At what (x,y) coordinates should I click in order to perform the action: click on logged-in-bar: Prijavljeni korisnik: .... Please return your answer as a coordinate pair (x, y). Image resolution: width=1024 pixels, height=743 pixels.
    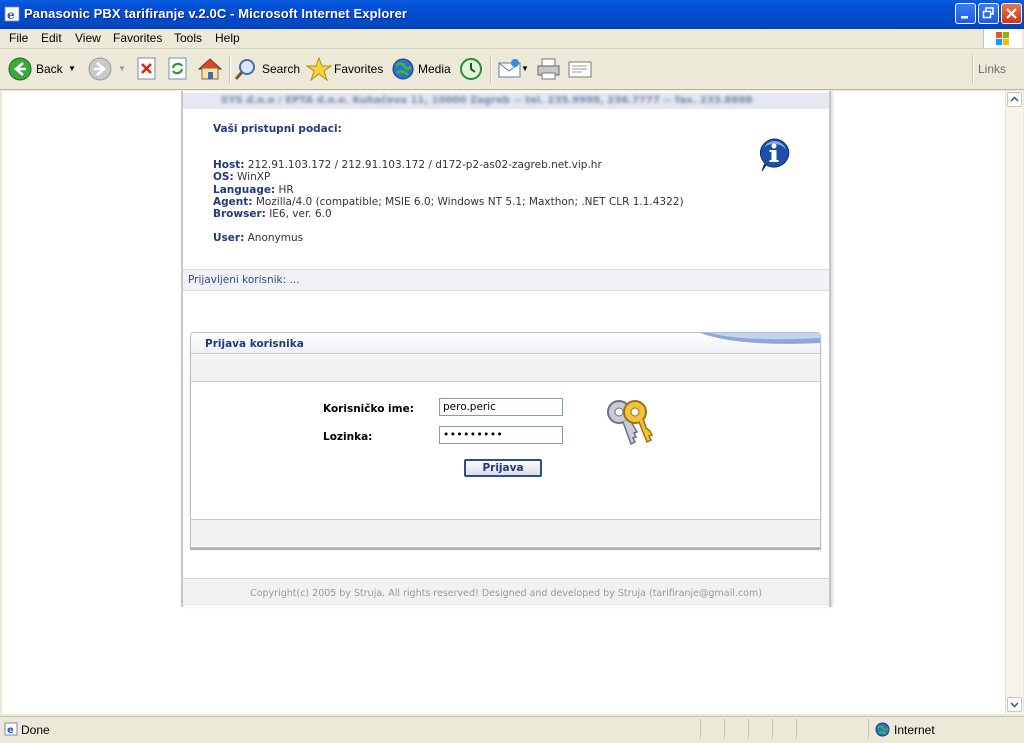
    Looking at the image, I should click on (506, 280).